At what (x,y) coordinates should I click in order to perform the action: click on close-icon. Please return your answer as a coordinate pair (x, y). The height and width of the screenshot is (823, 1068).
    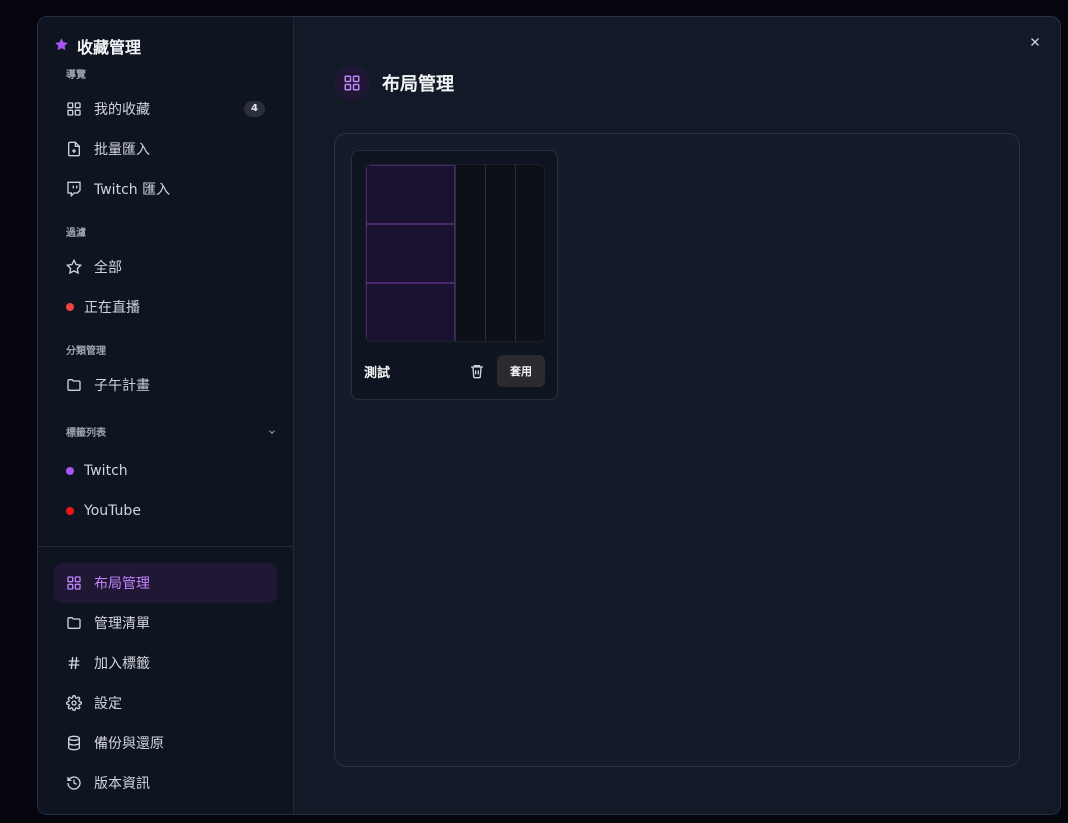
    Looking at the image, I should click on (1035, 42).